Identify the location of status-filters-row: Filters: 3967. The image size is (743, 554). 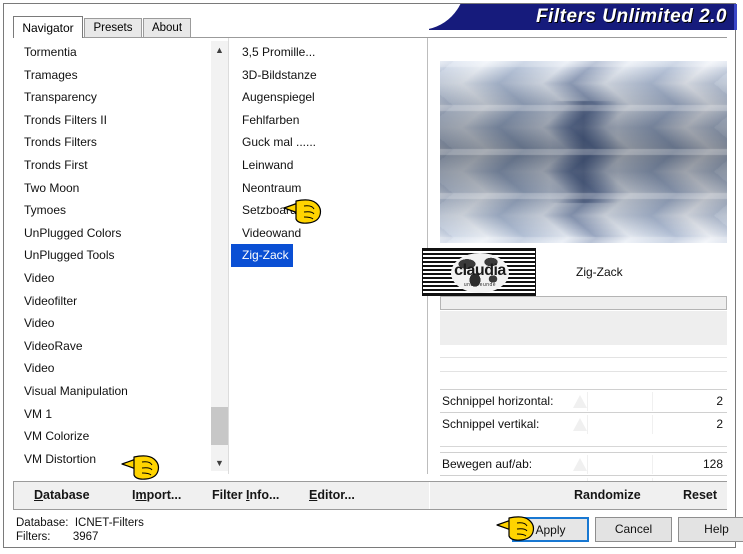
(80, 537).